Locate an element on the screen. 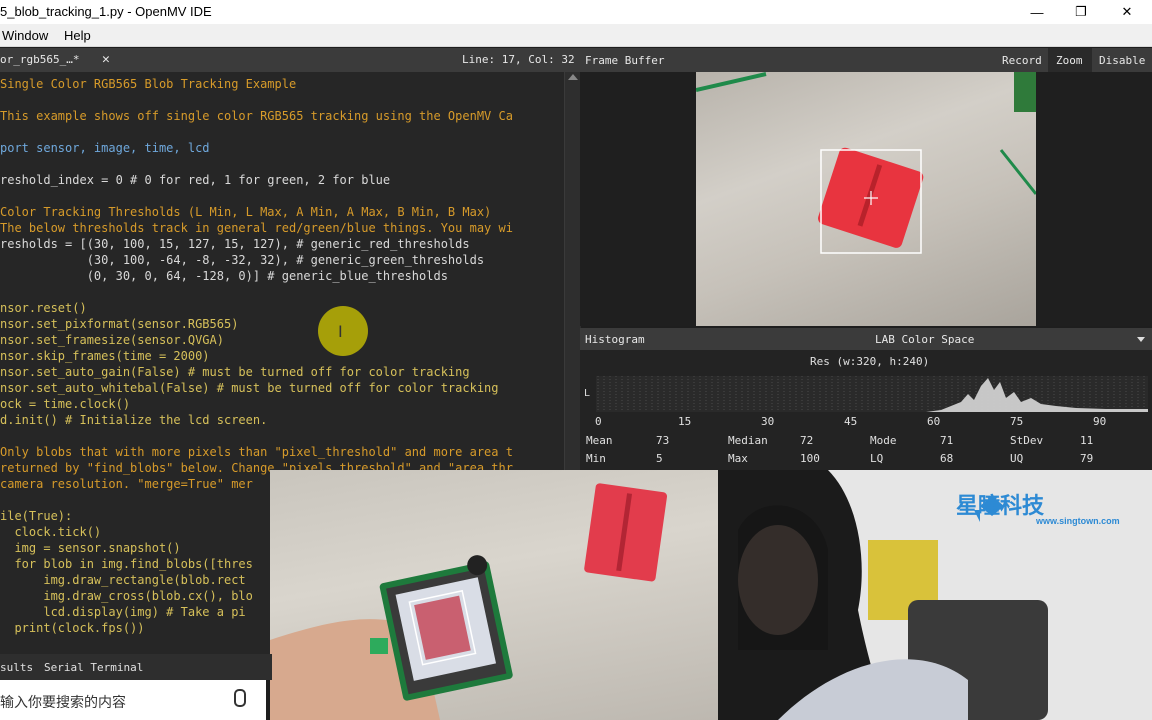 Image resolution: width=1152 pixels, height=720 pixels. histogram-tick-label: 75 is located at coordinates (1017, 421).